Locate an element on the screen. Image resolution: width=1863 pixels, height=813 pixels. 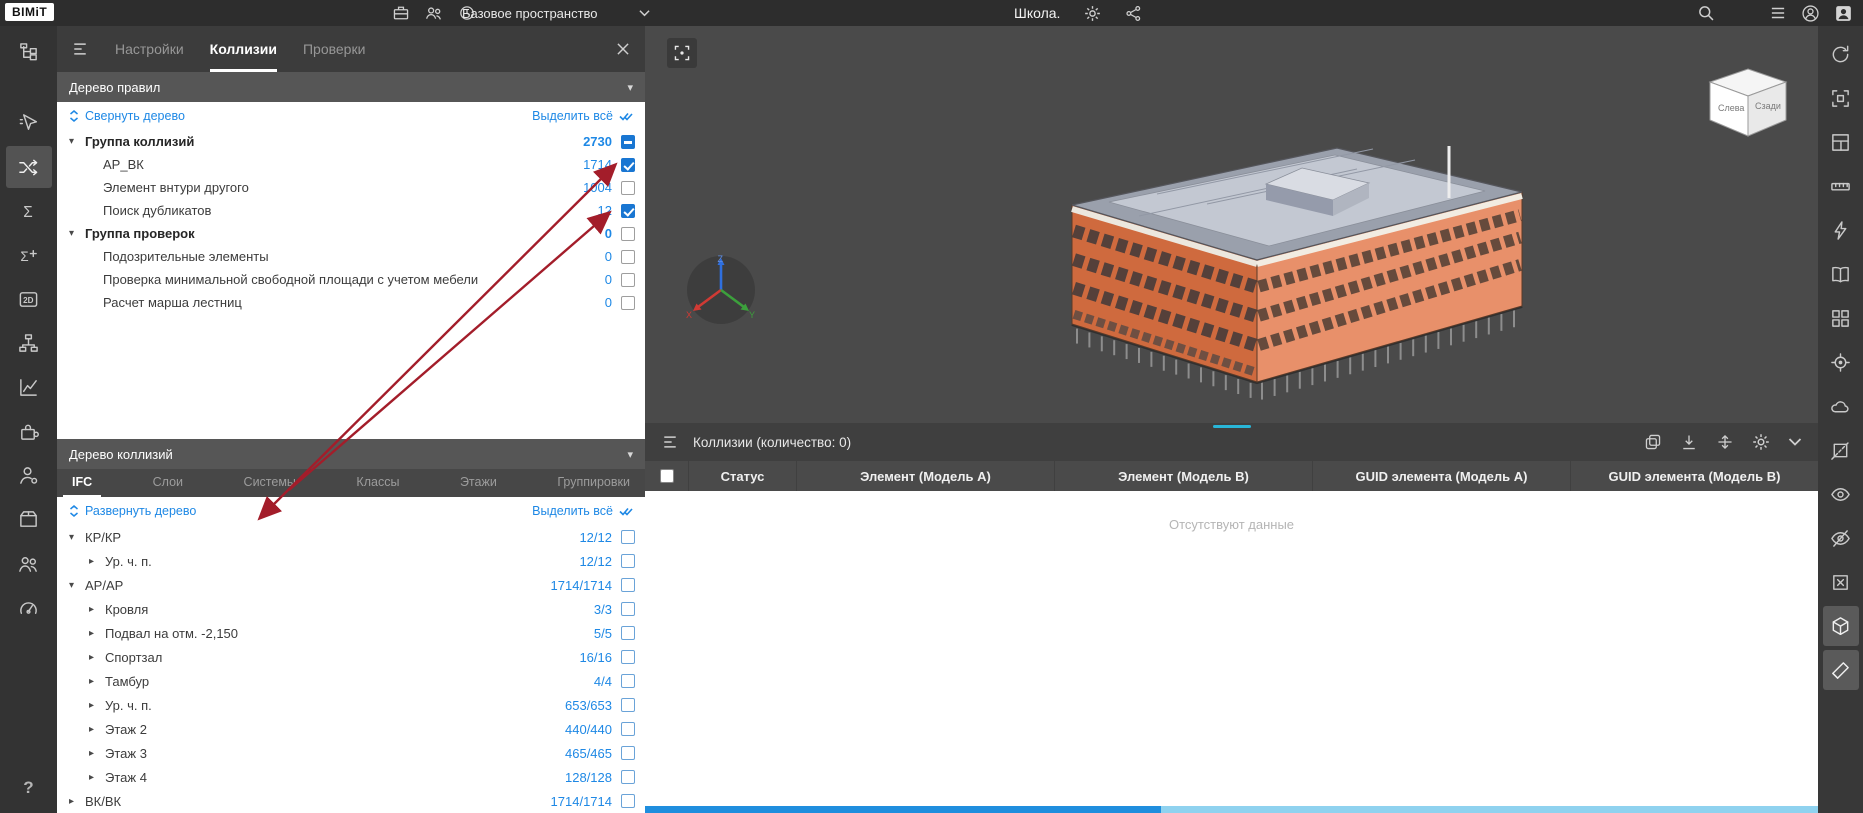
expand-tree-link: Развернуть дерево is located at coordinates (132, 511).